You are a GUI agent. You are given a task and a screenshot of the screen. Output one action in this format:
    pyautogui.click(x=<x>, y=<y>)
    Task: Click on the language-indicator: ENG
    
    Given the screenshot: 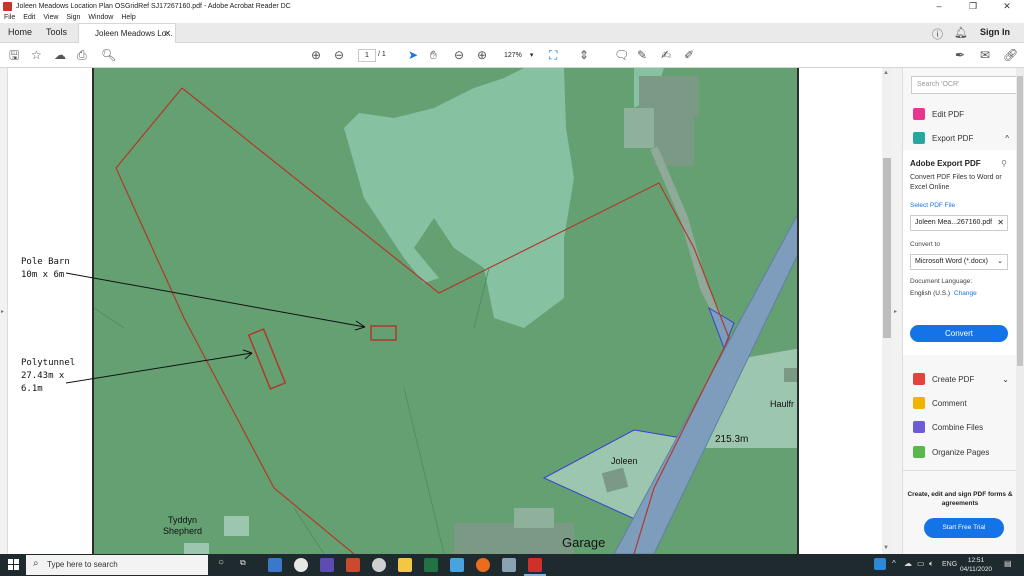 What is the action you would take?
    pyautogui.click(x=949, y=564)
    